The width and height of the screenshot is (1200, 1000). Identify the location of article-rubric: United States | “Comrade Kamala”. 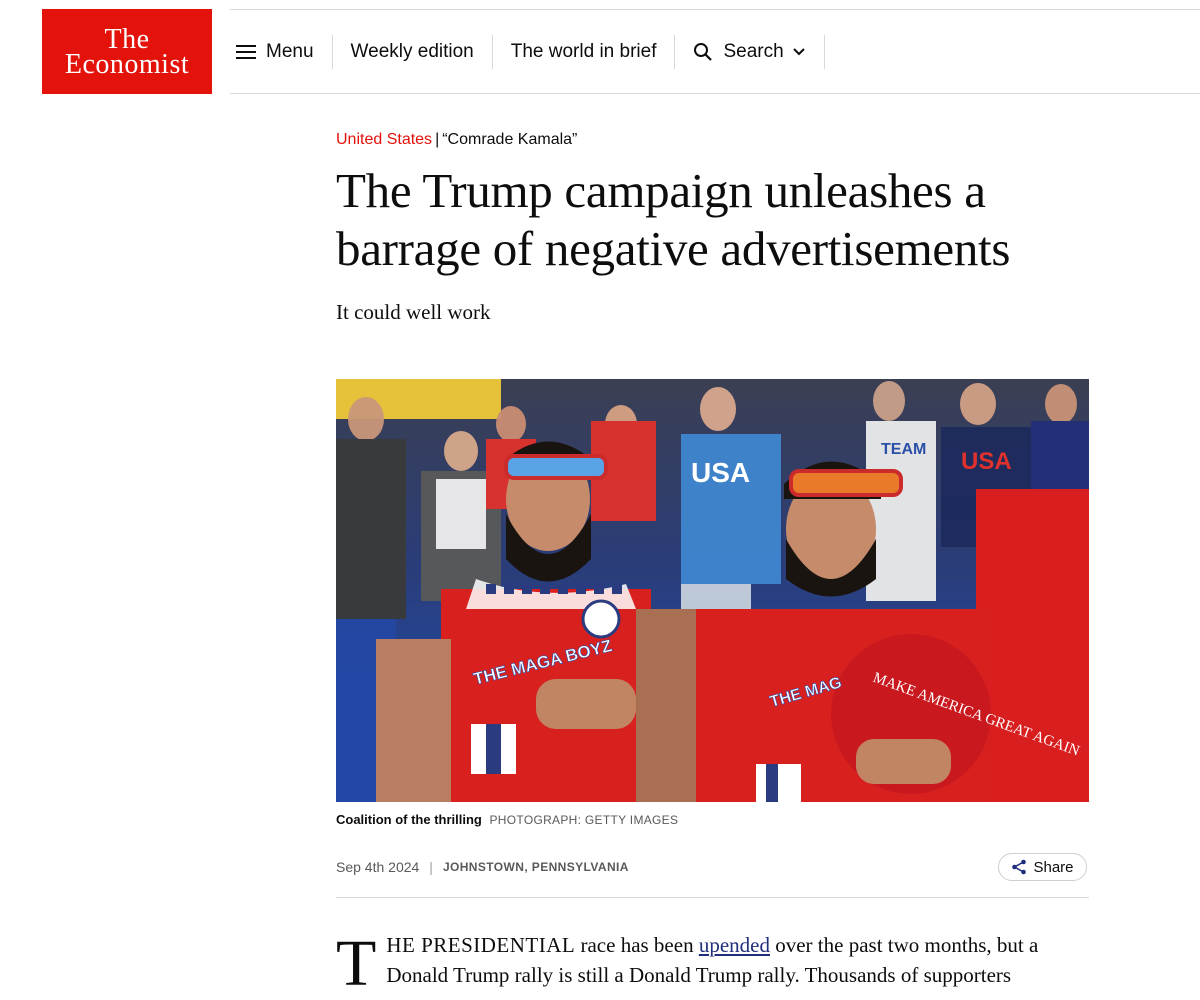
(456, 140).